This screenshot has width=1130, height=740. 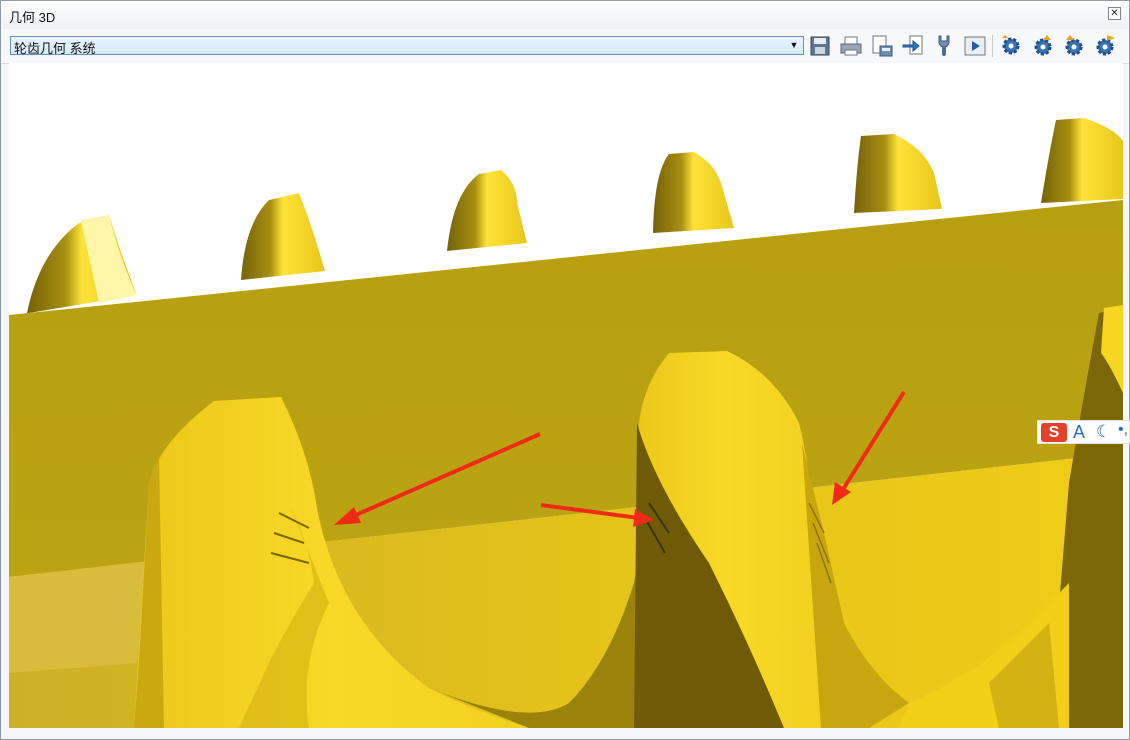 What do you see at coordinates (565, 15) in the screenshot?
I see `title-bar: 几何 3D ✕` at bounding box center [565, 15].